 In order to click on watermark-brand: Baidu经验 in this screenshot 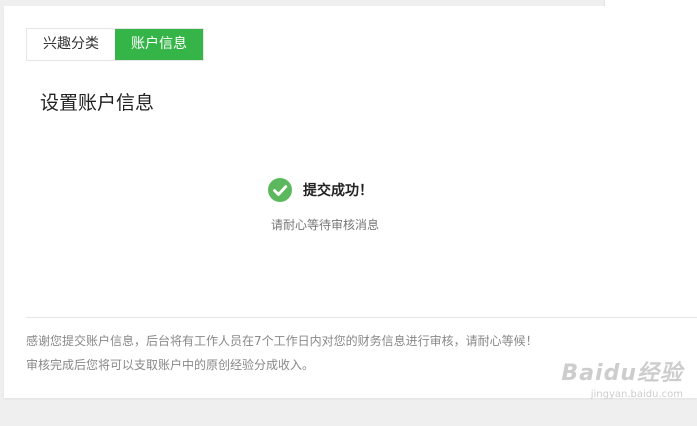, I will do `click(622, 373)`.